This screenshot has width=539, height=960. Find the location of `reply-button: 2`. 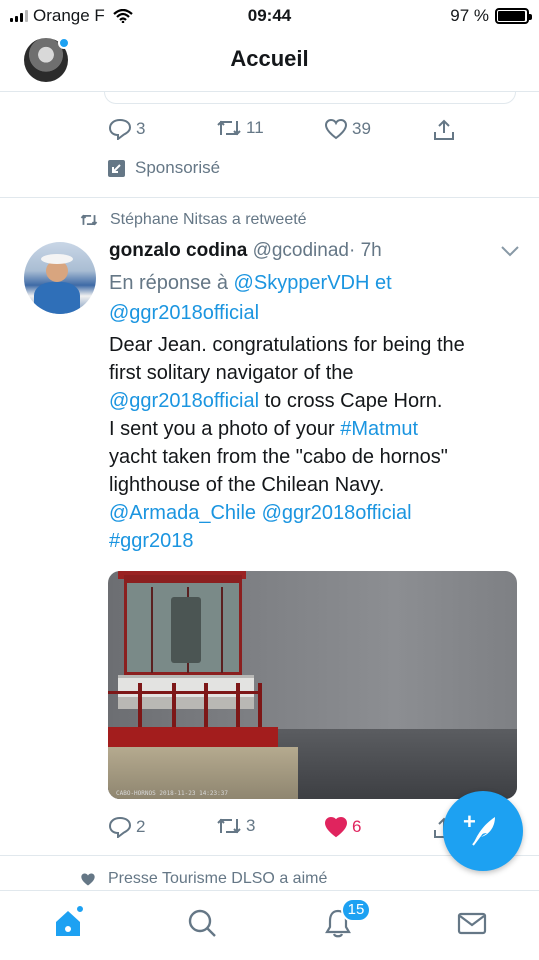

reply-button: 2 is located at coordinates (126, 827).